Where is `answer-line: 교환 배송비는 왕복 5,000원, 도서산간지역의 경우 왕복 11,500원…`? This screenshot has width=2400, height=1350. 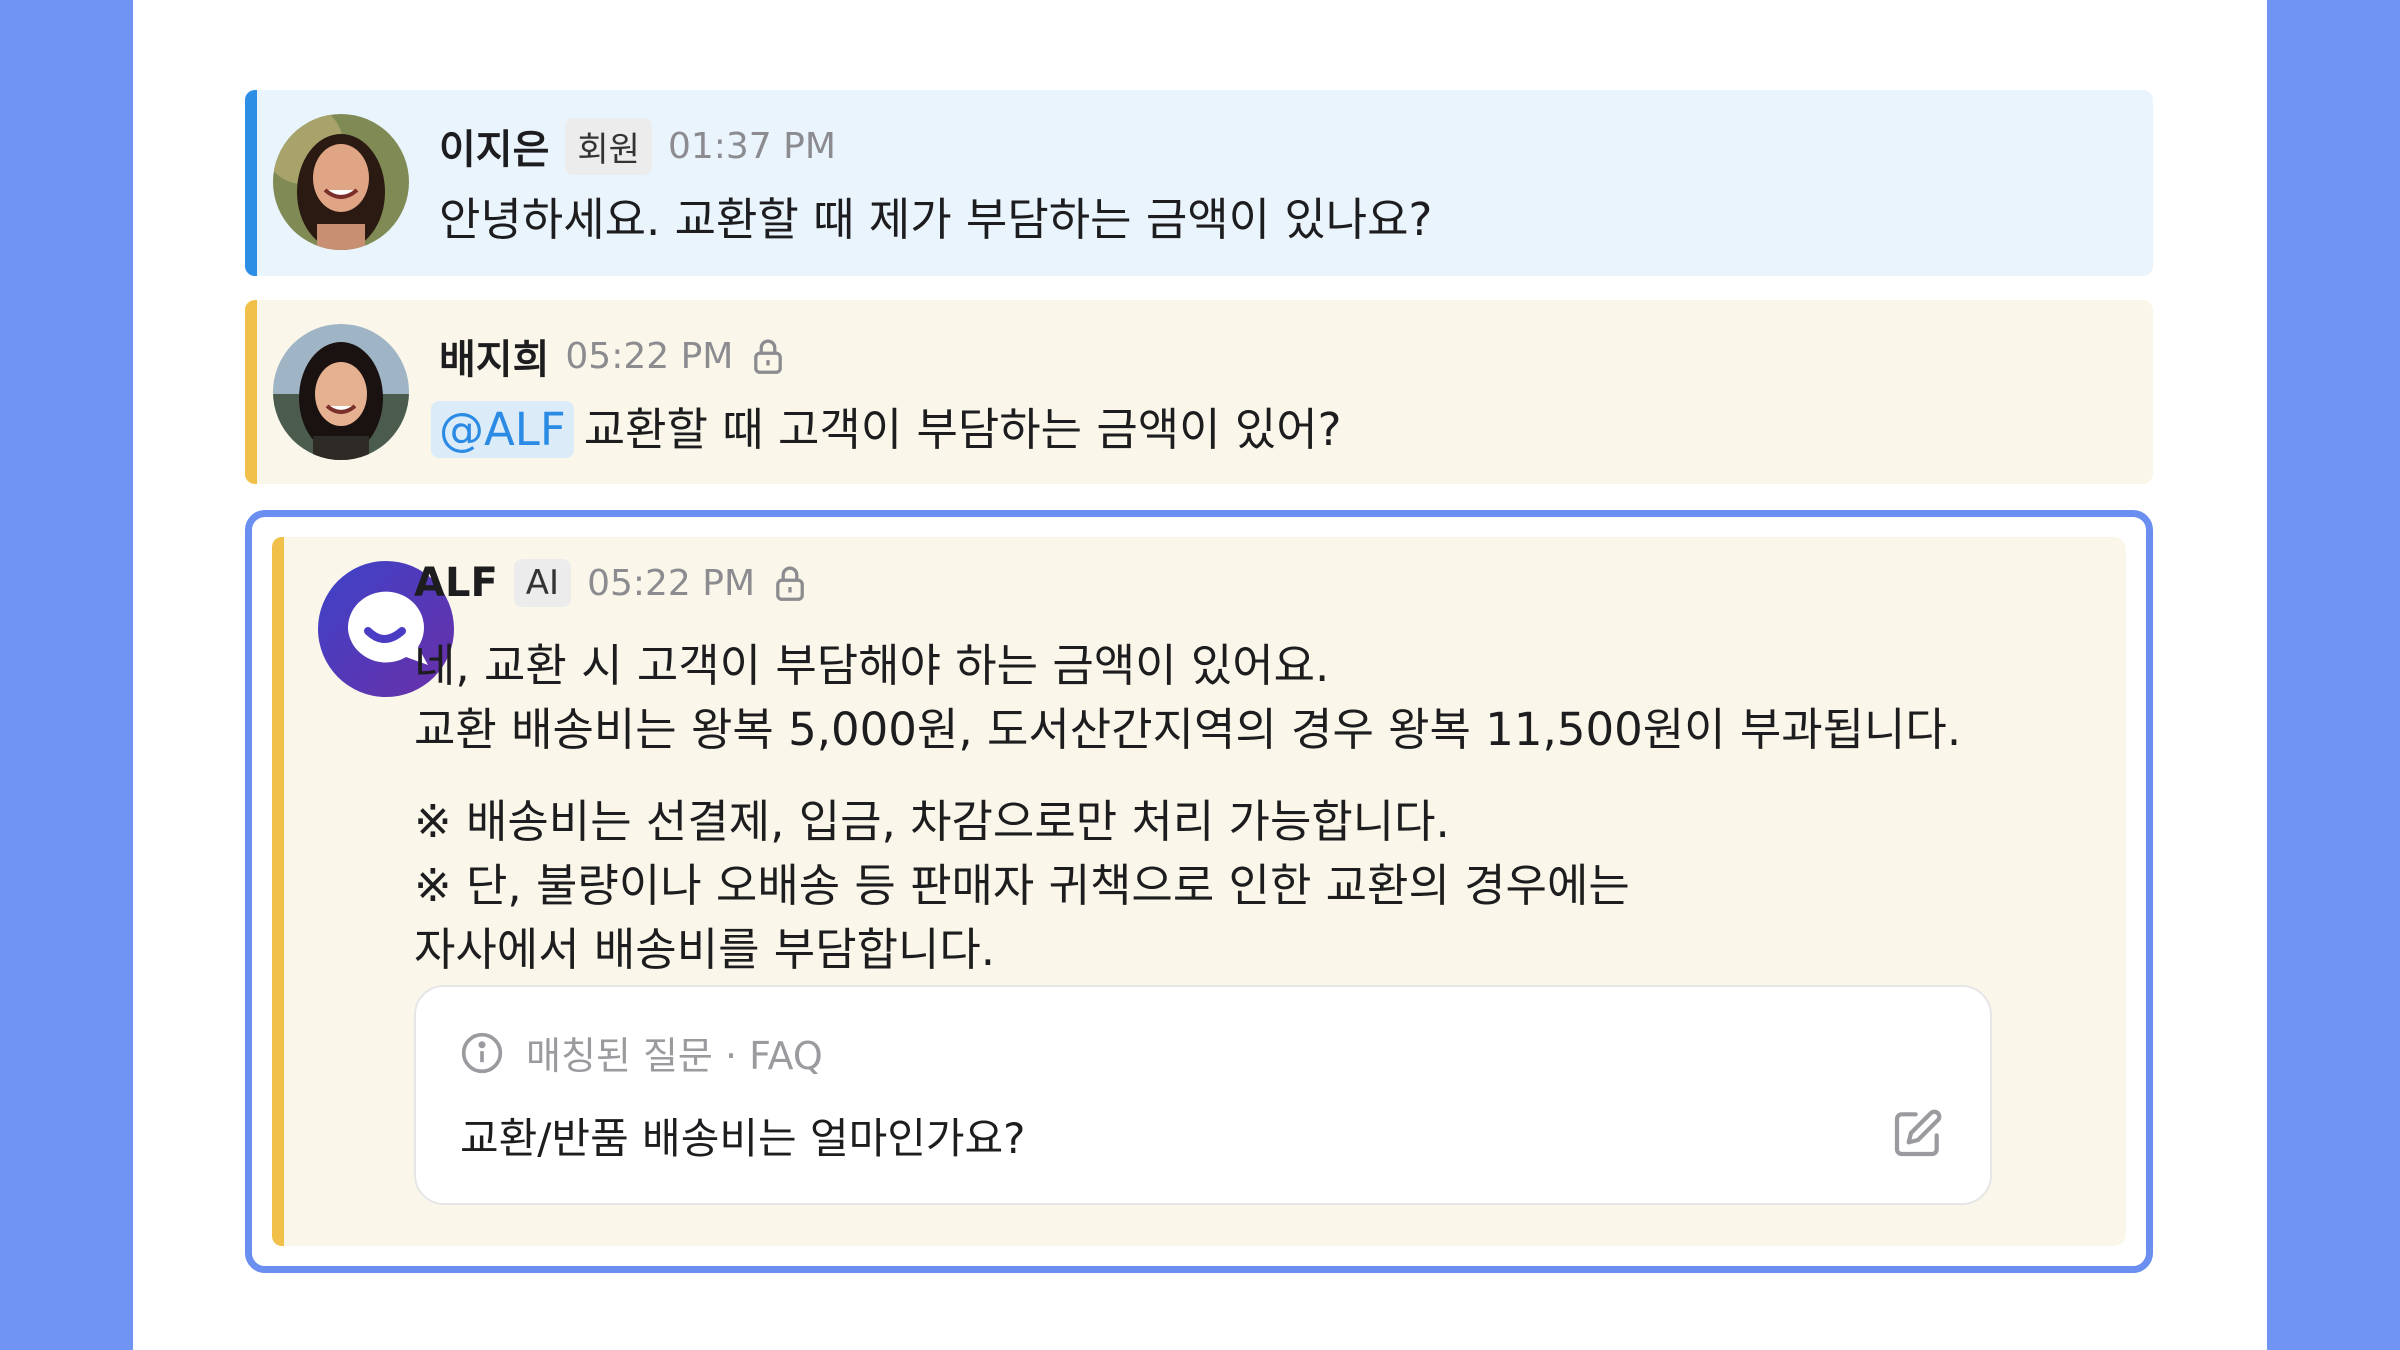
answer-line: 교환 배송비는 왕복 5,000원, 도서산간지역의 경우 왕복 11,500원… is located at coordinates (1188, 729).